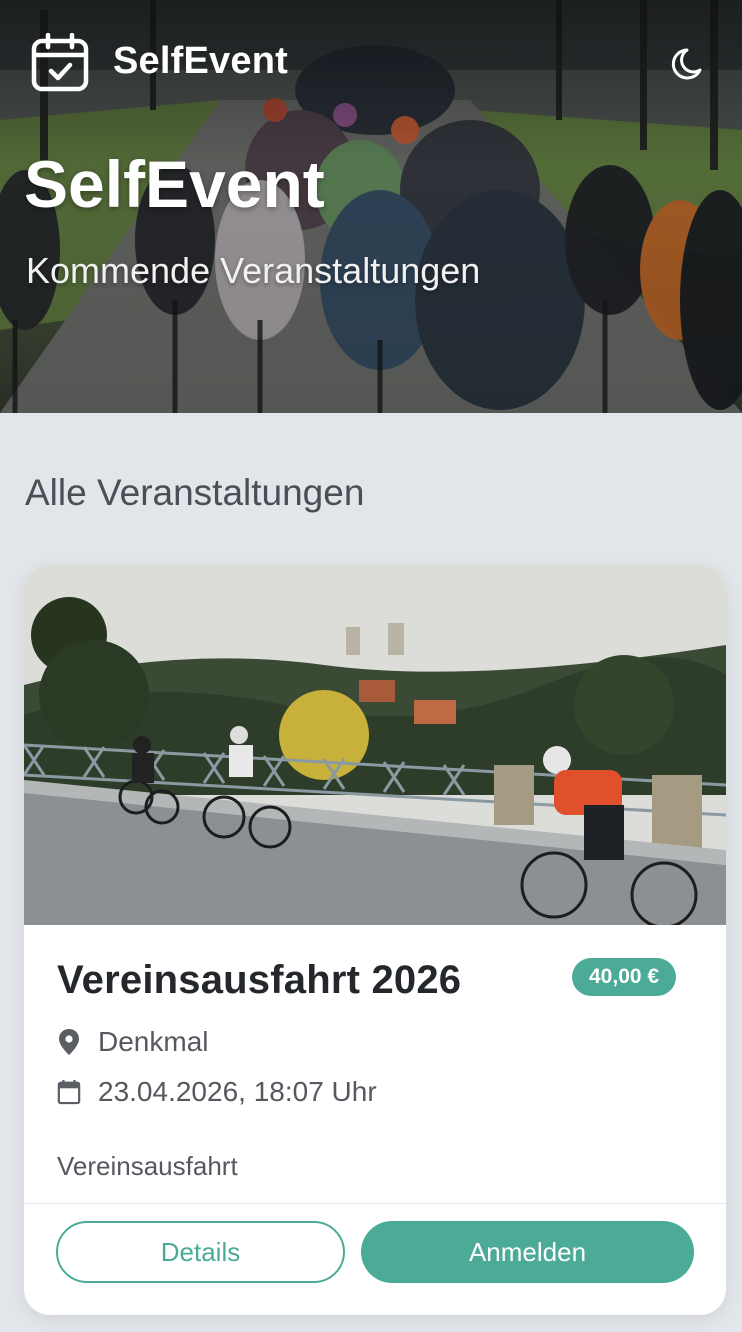  I want to click on hero-subtitle: Kommende Veranstaltungen, so click(253, 270).